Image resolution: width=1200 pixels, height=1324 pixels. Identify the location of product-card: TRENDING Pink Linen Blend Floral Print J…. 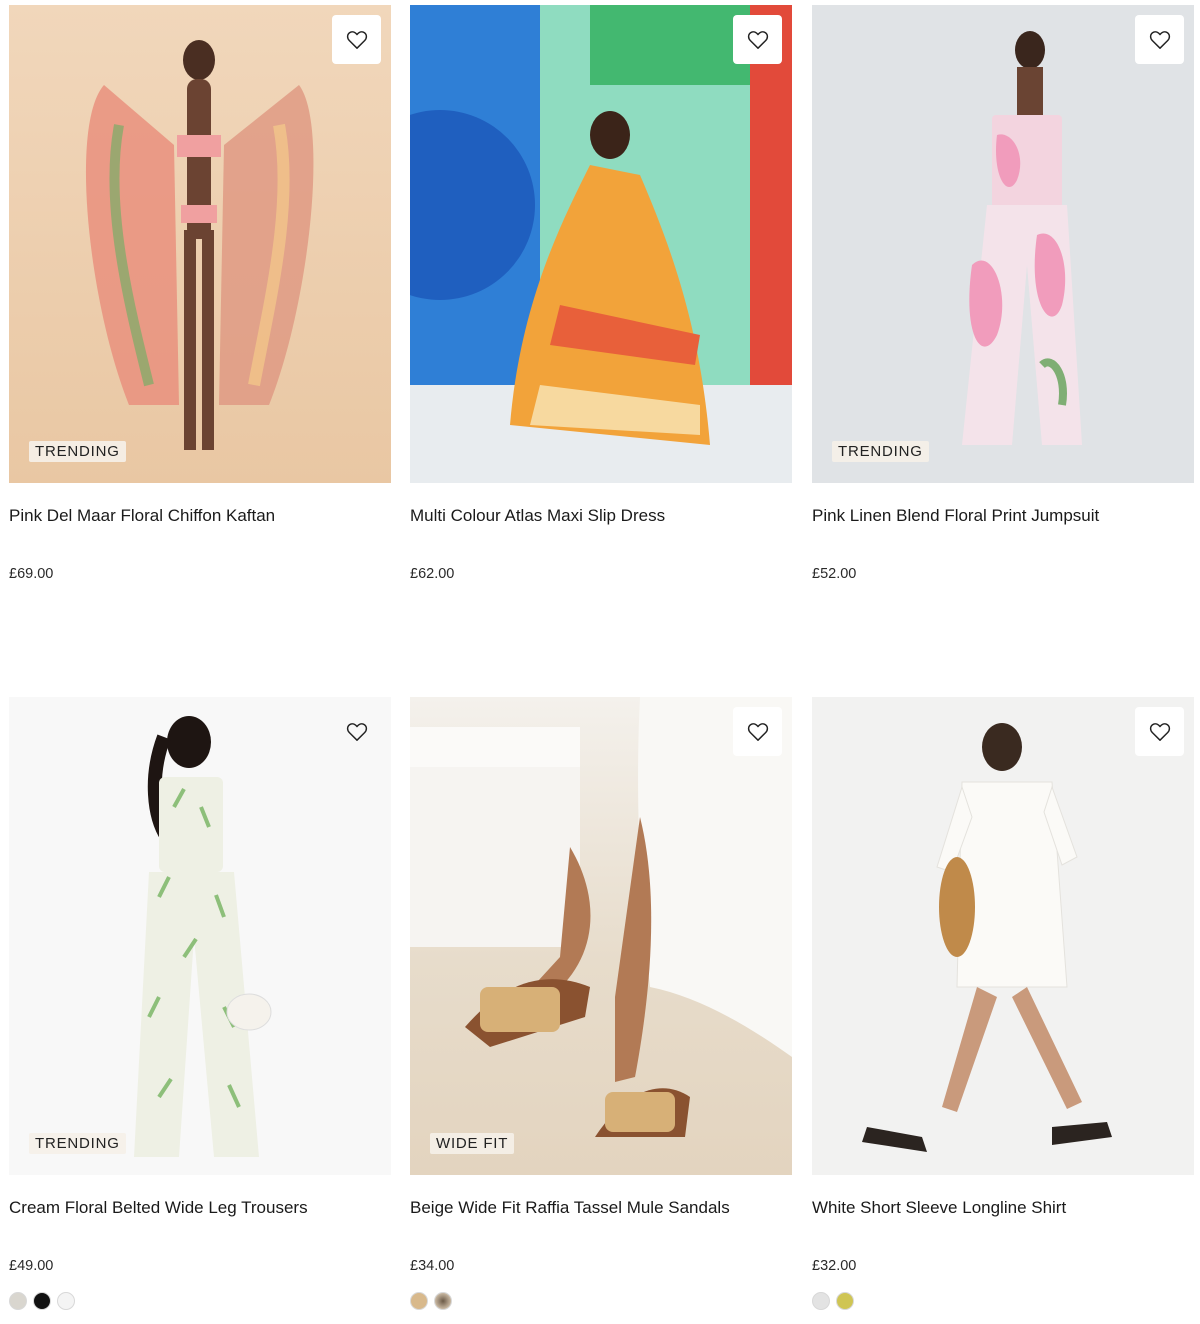
(1003, 293).